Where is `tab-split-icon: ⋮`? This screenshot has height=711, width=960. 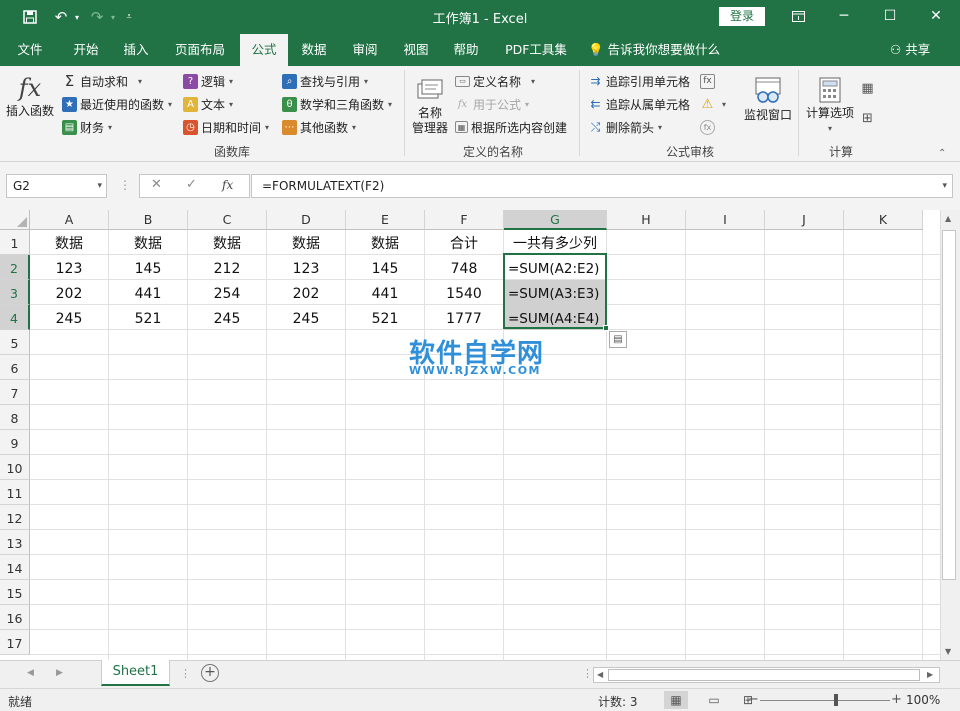
tab-split-icon: ⋮ is located at coordinates (185, 673).